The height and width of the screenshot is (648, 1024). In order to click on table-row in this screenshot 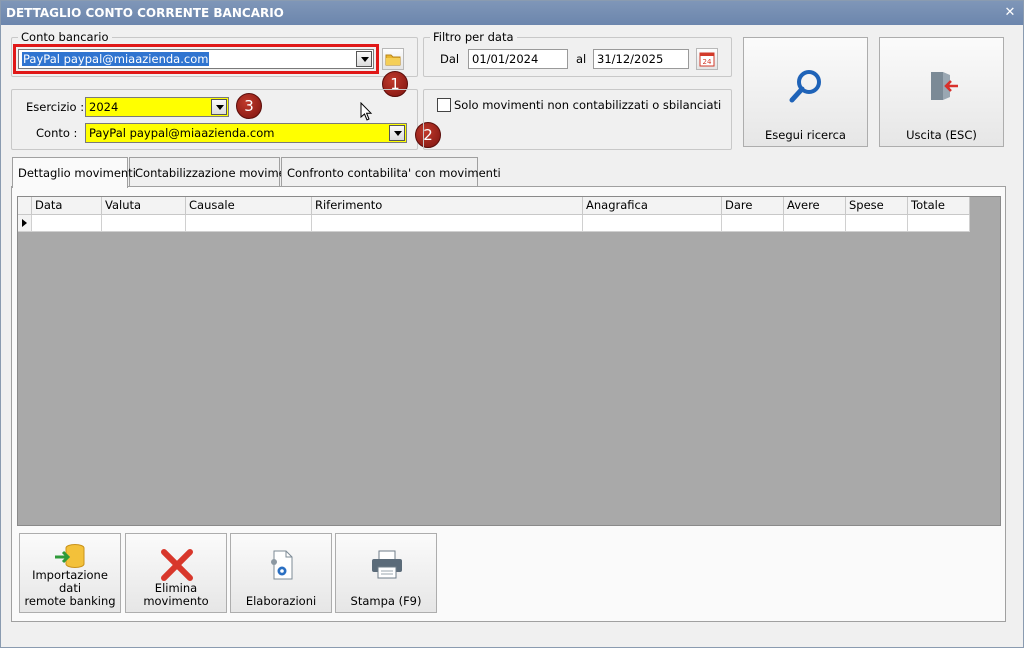, I will do `click(494, 223)`.